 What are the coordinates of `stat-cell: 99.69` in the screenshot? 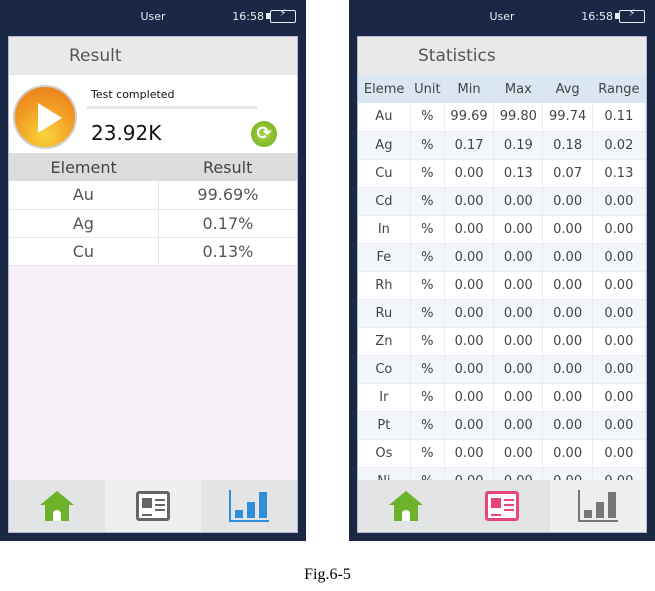 It's located at (469, 117).